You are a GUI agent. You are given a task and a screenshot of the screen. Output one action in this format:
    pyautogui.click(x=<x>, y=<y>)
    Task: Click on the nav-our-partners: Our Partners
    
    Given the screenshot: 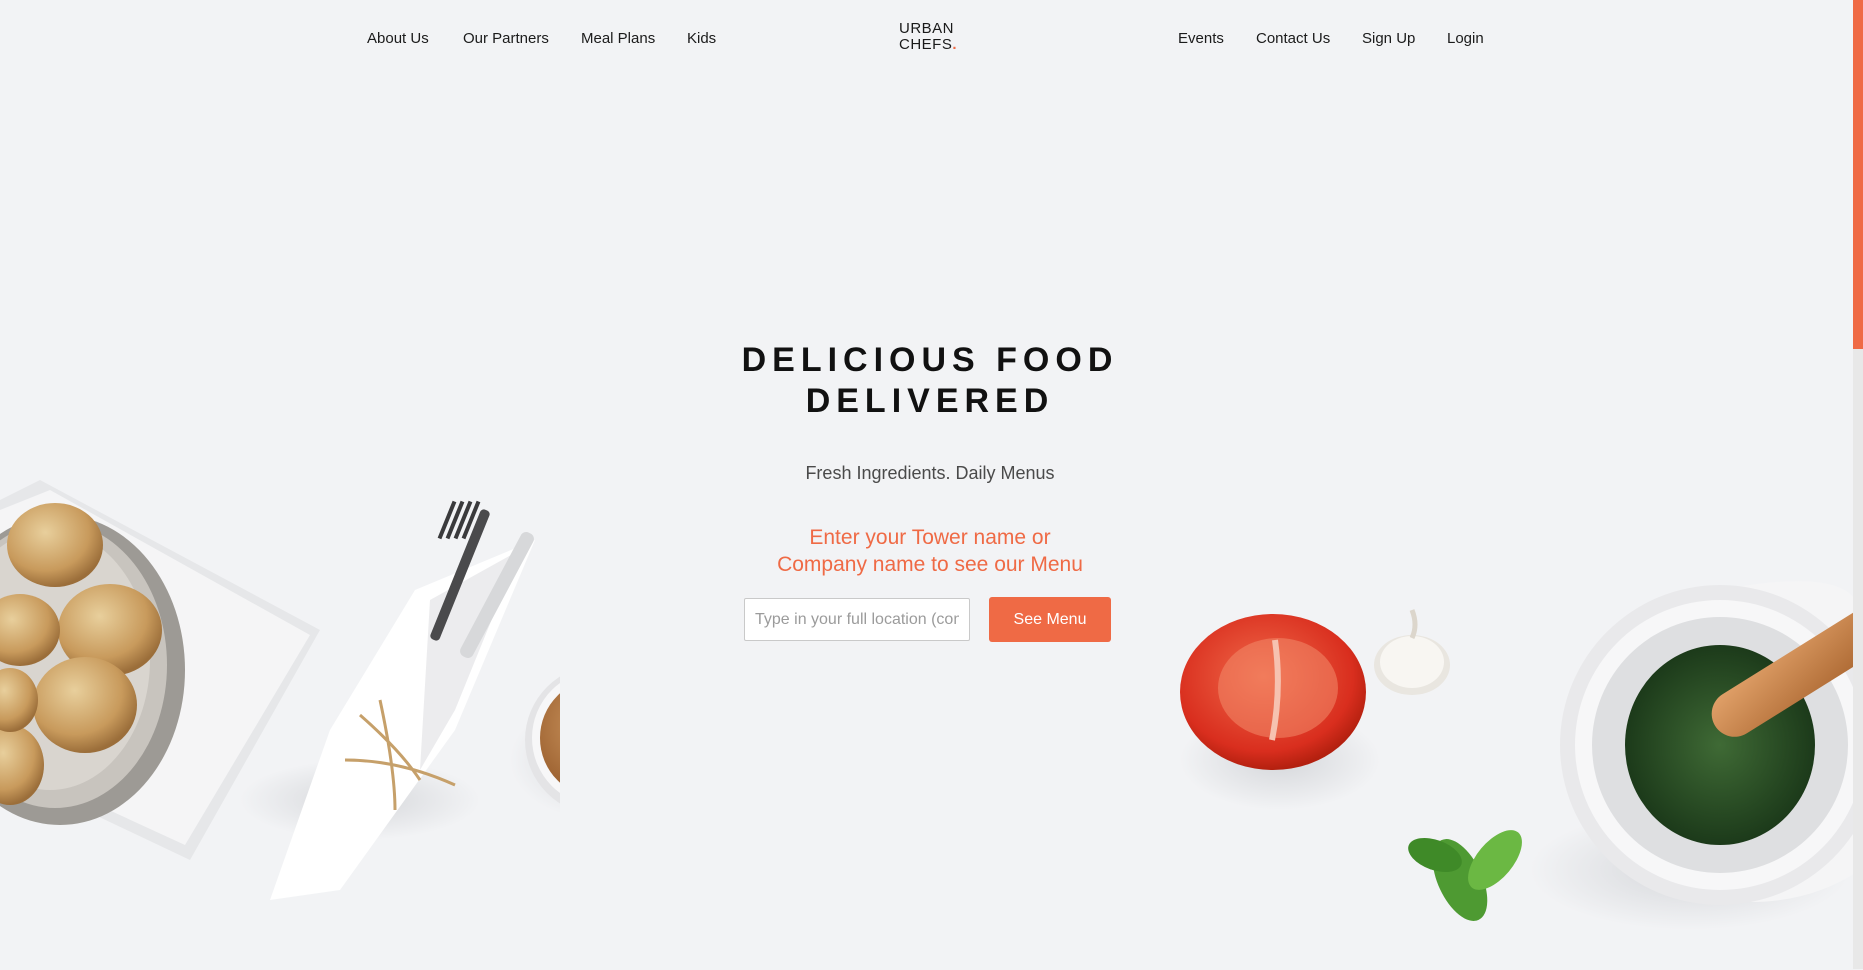 What is the action you would take?
    pyautogui.click(x=506, y=38)
    